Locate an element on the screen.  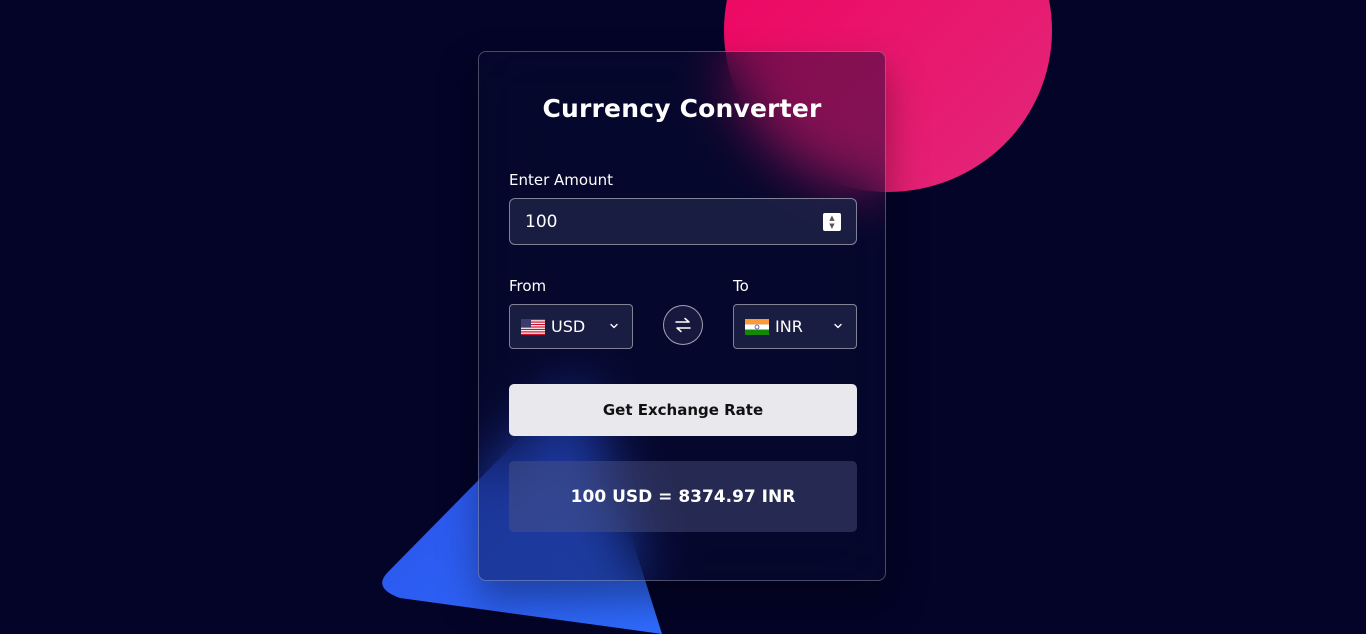
chevron-up-icon: ▲ is located at coordinates (831, 218).